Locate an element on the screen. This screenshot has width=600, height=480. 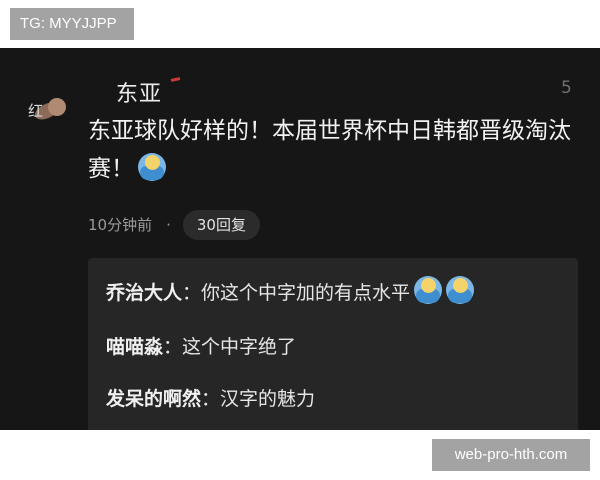
corner-number: 5 is located at coordinates (566, 88).